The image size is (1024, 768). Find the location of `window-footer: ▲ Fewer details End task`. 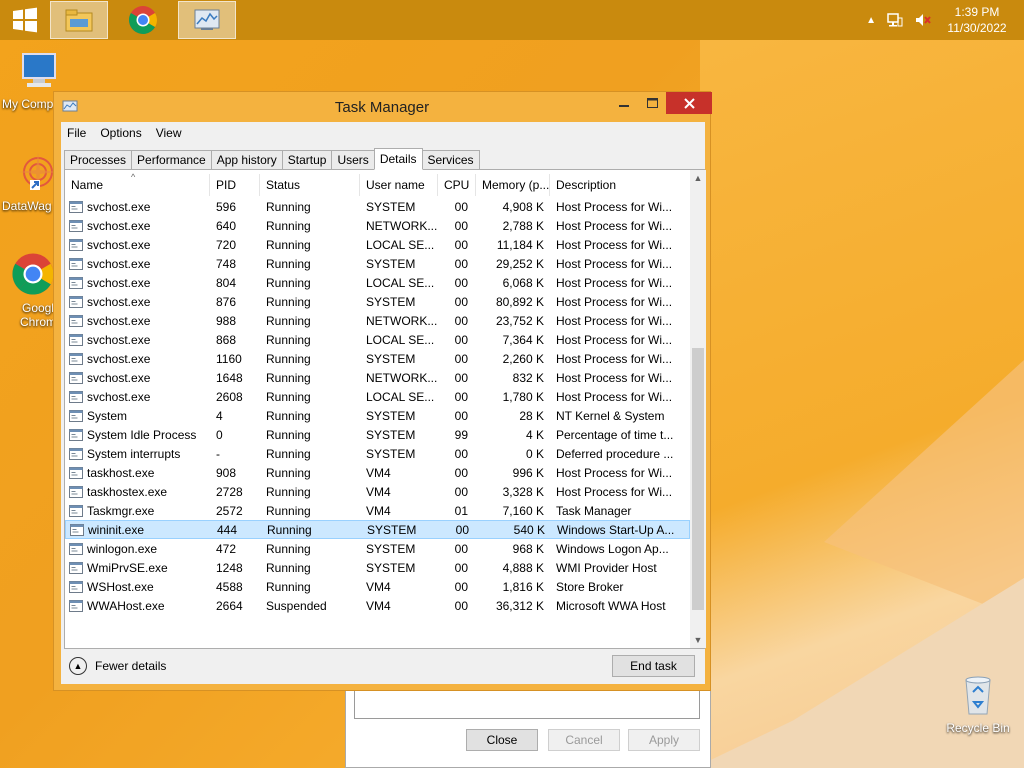

window-footer: ▲ Fewer details End task is located at coordinates (383, 666).